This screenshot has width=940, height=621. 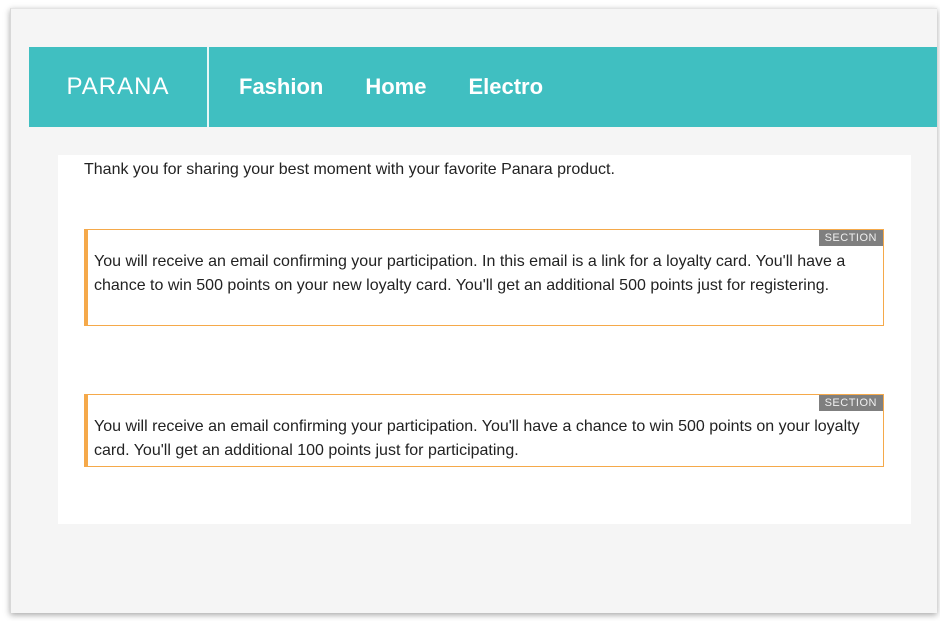 I want to click on brand-logo: PARANA, so click(x=119, y=87).